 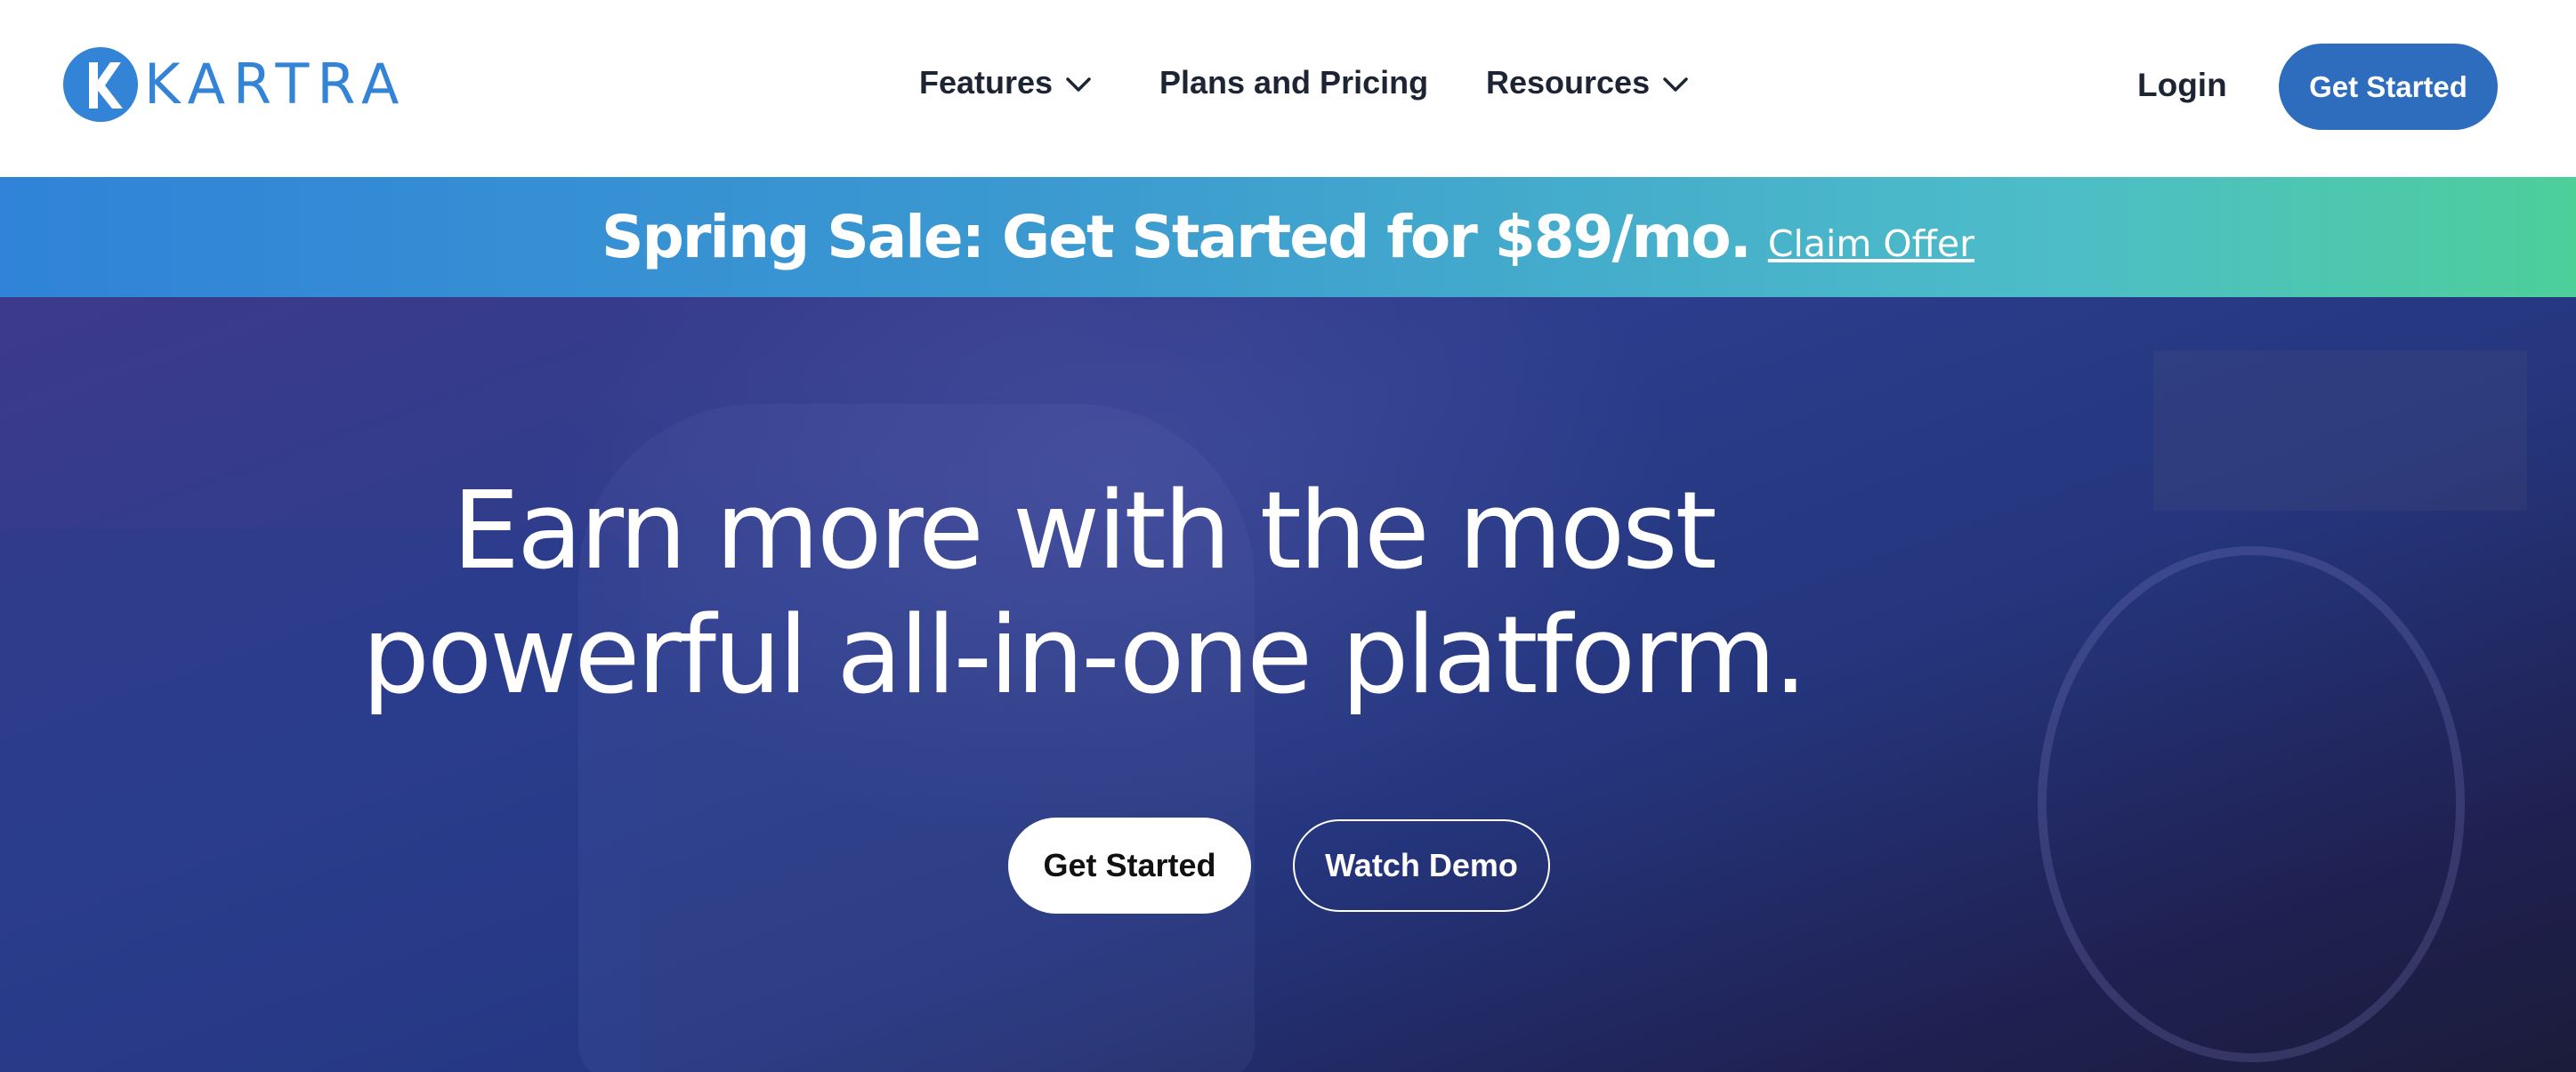 I want to click on kartra-k-icon, so click(x=100, y=84).